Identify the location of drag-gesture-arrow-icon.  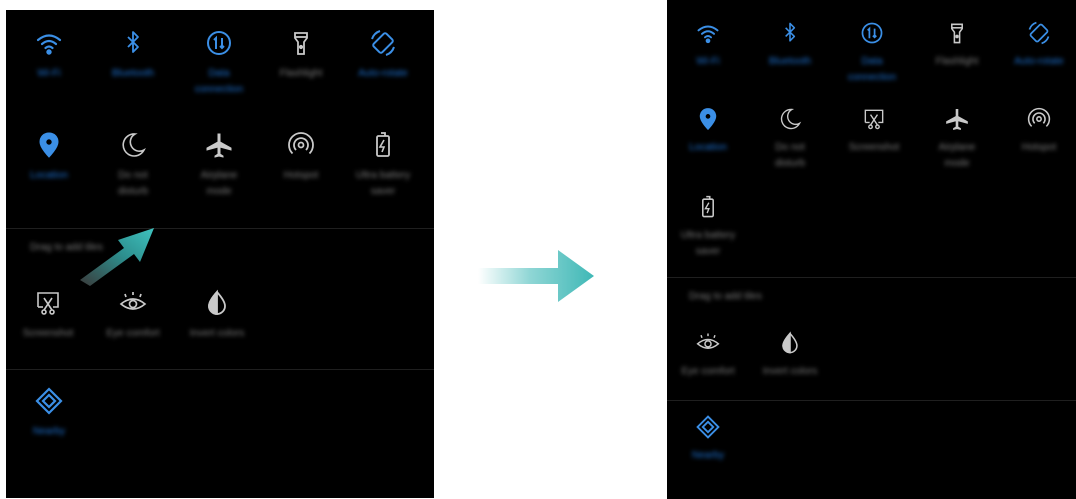
(117, 257).